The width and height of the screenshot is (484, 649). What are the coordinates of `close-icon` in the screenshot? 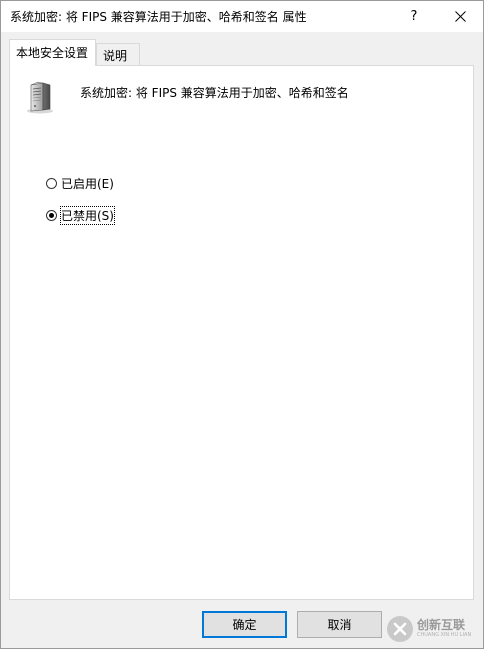 It's located at (460, 16).